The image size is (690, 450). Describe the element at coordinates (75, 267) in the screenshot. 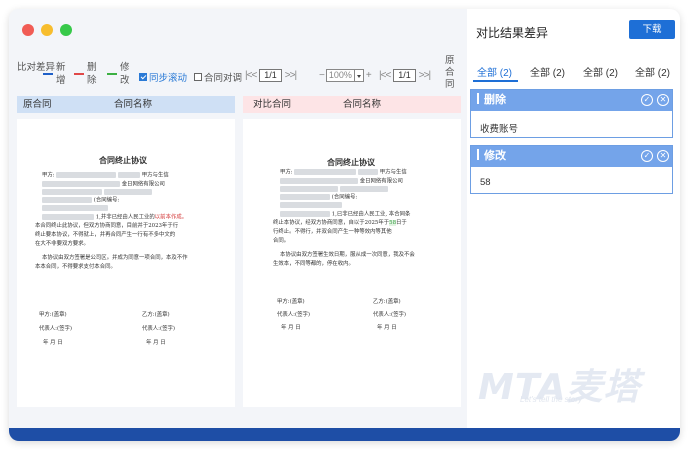

I see `doc-text: 本本合同，不得要求支付本合同。` at that location.